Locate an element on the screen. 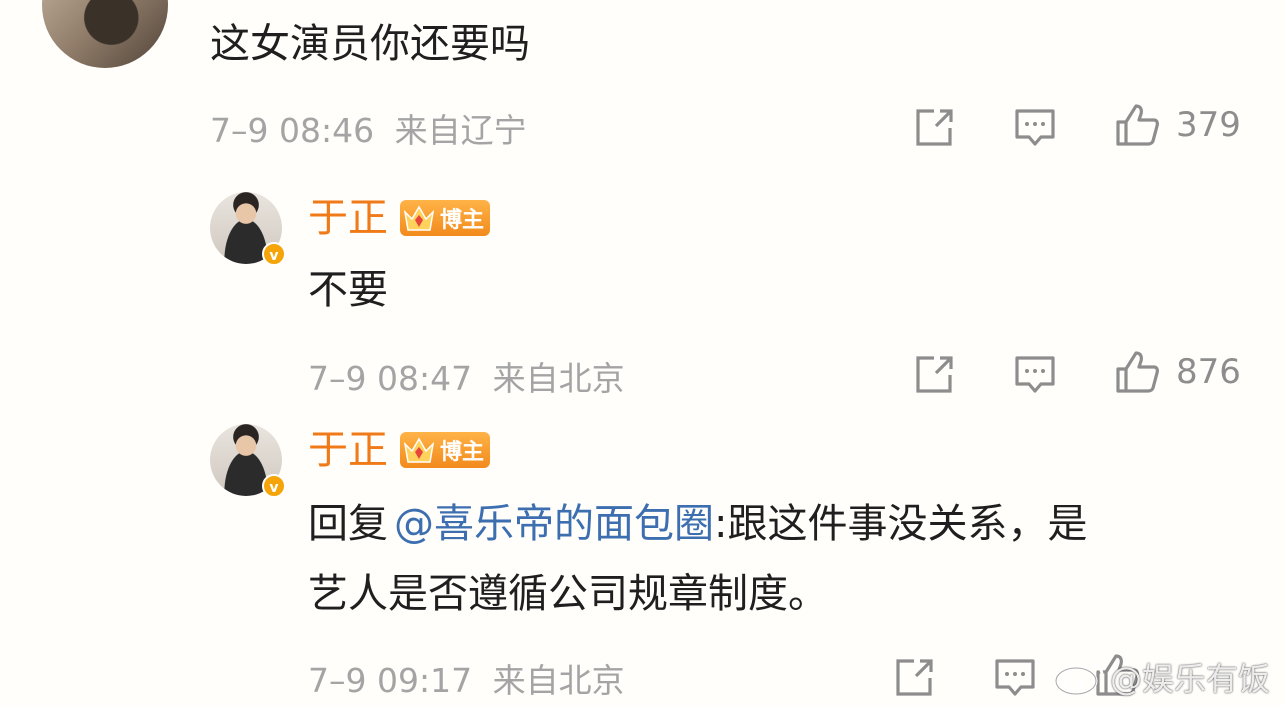 The height and width of the screenshot is (707, 1284). reply-meta: 7–9 09:17 来自北京 is located at coordinates (466, 678).